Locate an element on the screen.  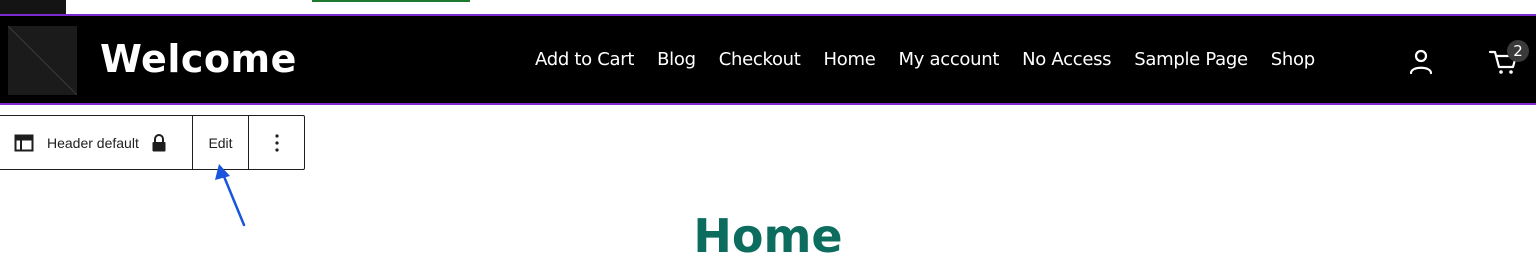
nav-item-no-access: No Access is located at coordinates (1066, 60).